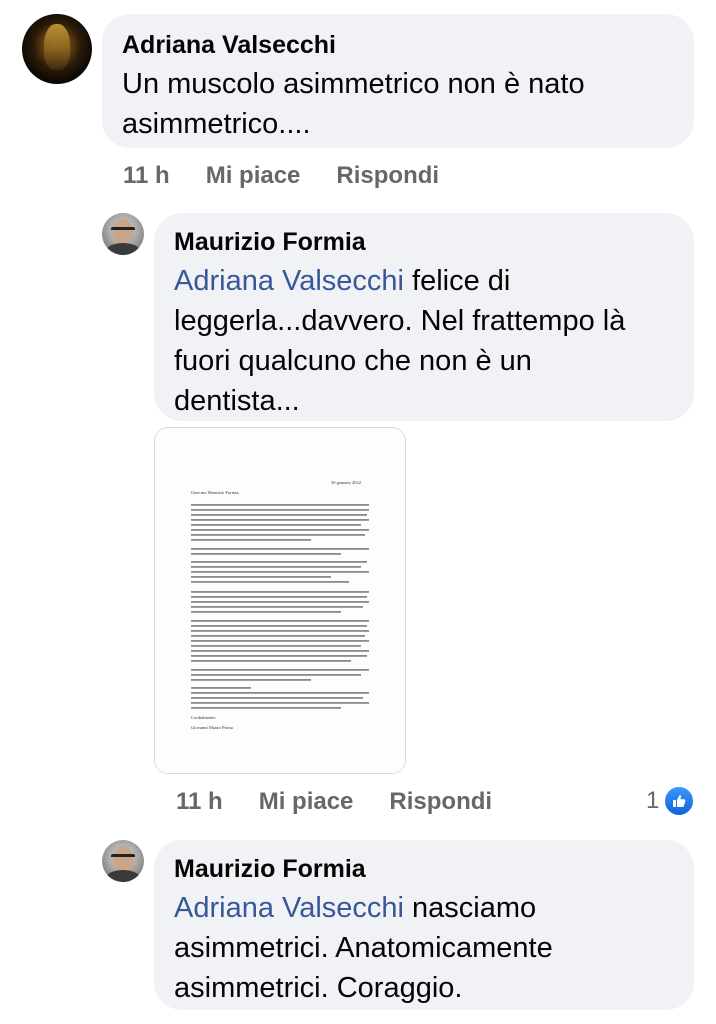 The height and width of the screenshot is (1024, 716). Describe the element at coordinates (212, 727) in the screenshot. I see `document-signature: Giovanni Mauro Prima` at that location.